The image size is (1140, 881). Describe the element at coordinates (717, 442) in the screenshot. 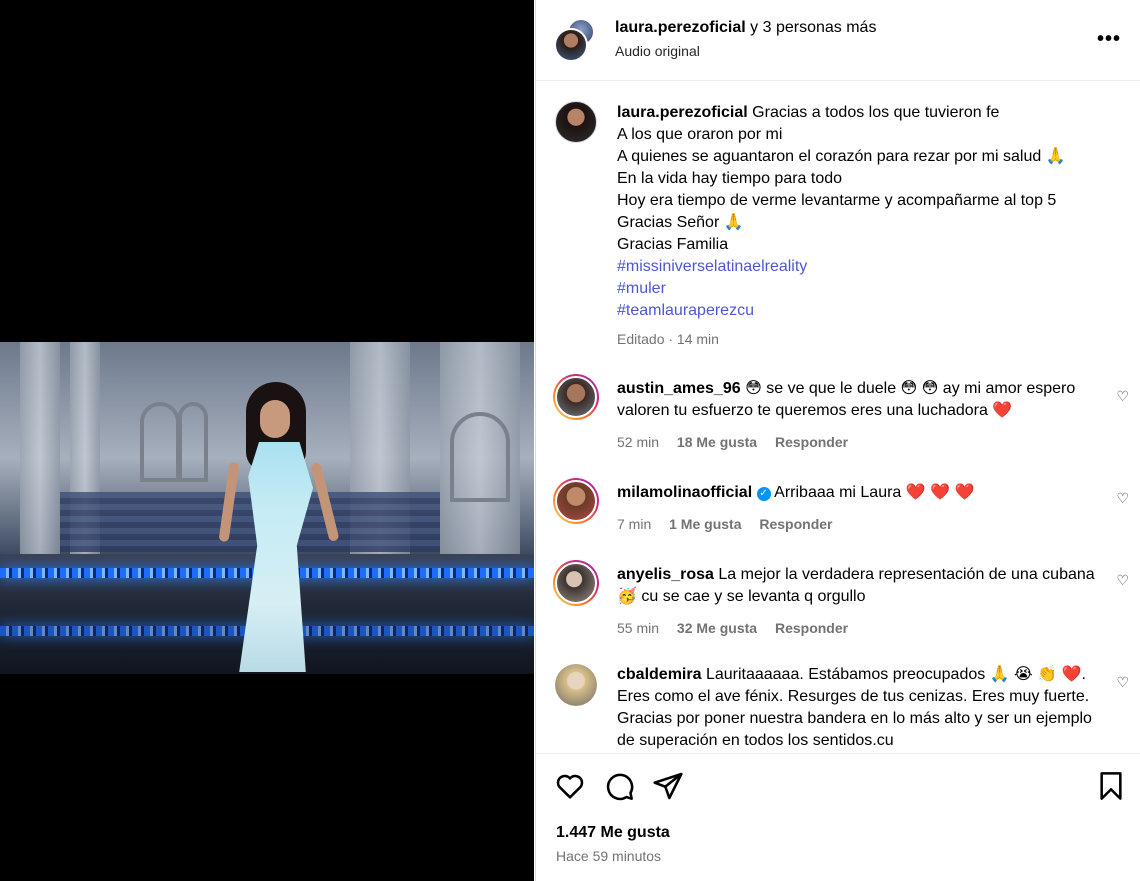

I see `comment-likes: 18 Me gusta` at that location.